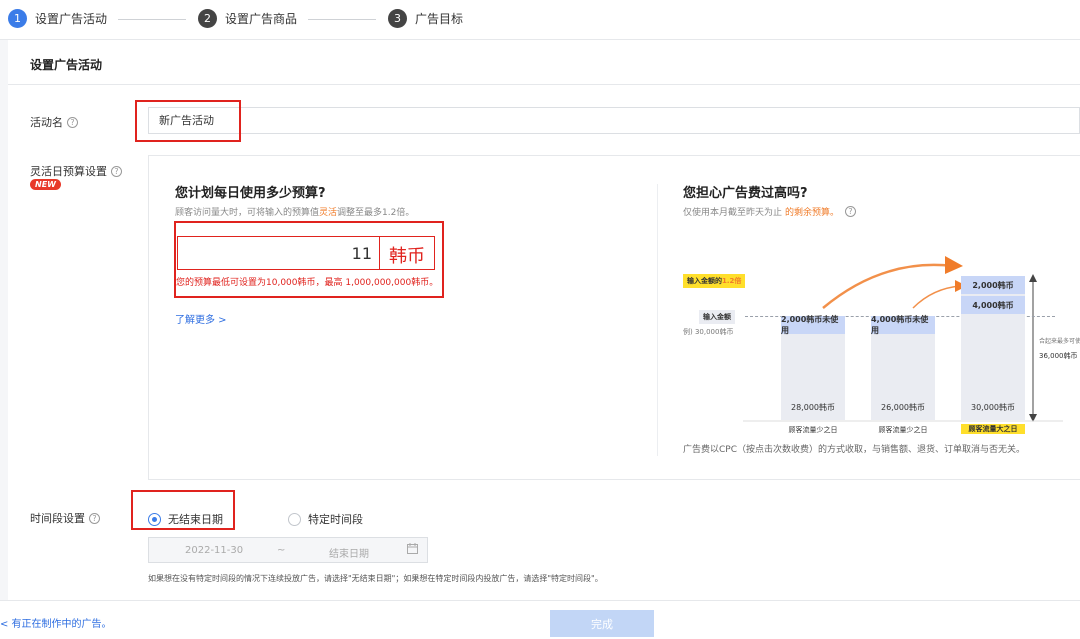  I want to click on budget-label: 灵活日预算设置 ?, so click(76, 171).